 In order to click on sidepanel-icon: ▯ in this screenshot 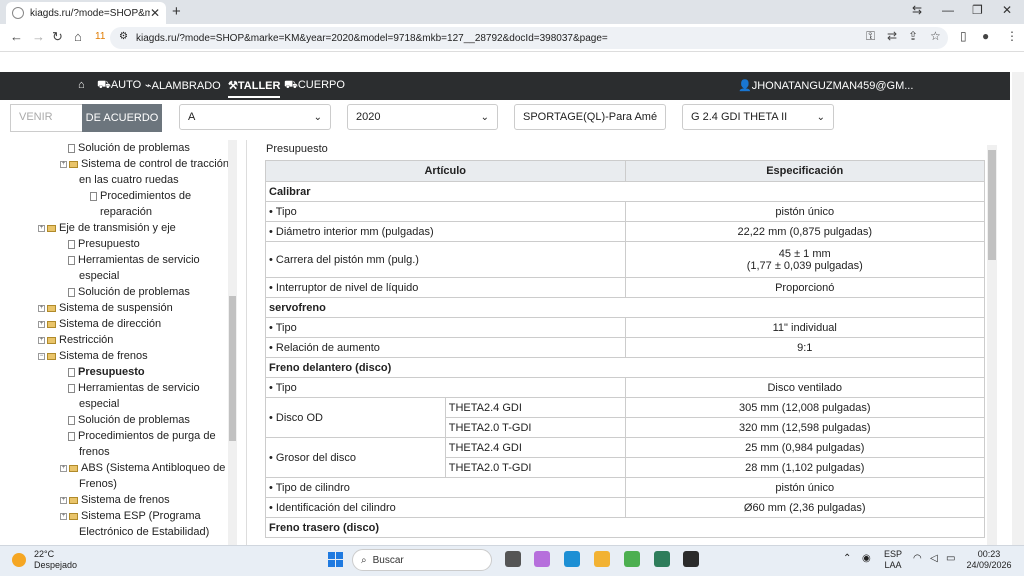, I will do `click(963, 36)`.